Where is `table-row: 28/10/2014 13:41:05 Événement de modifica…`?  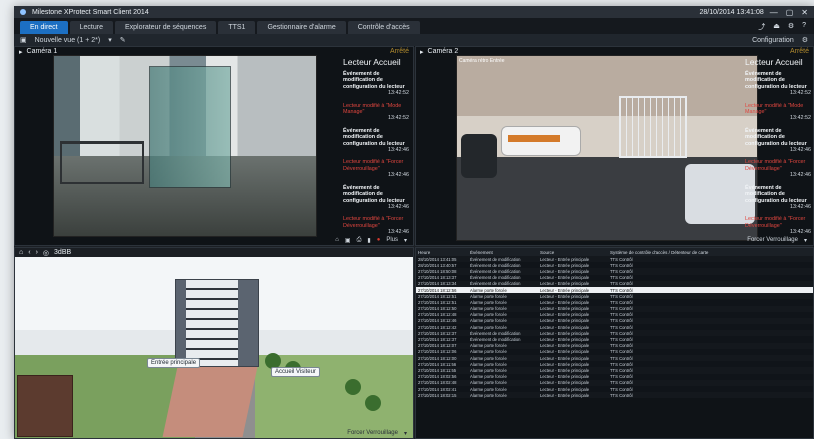
table-row: 28/10/2014 13:41:05 Événement de modifica… is located at coordinates (614, 259).